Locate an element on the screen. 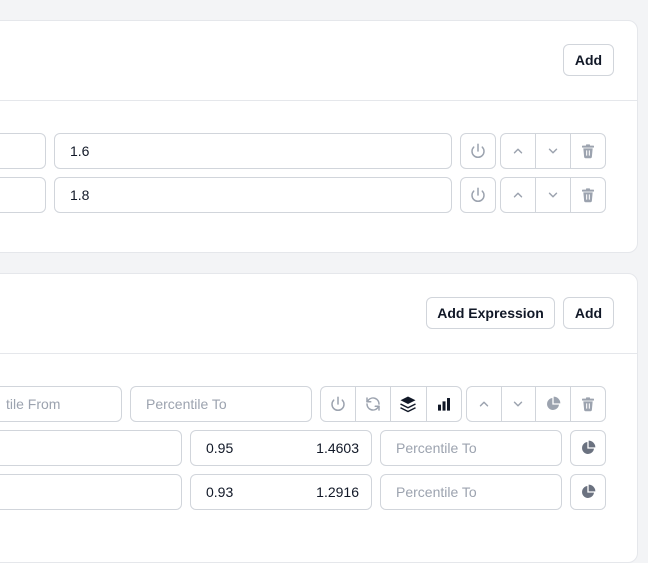 This screenshot has width=648, height=563. percentile-from-input: tile From is located at coordinates (61, 404).